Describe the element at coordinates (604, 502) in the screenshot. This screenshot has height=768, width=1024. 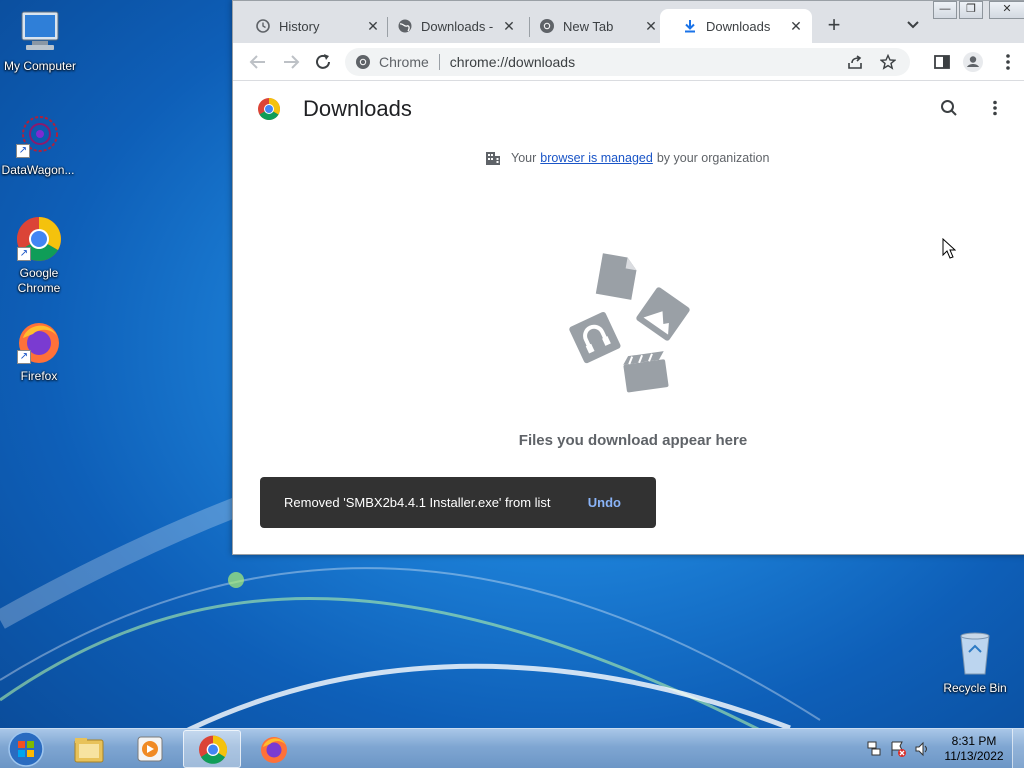
I see `undo-button: Undo` at that location.